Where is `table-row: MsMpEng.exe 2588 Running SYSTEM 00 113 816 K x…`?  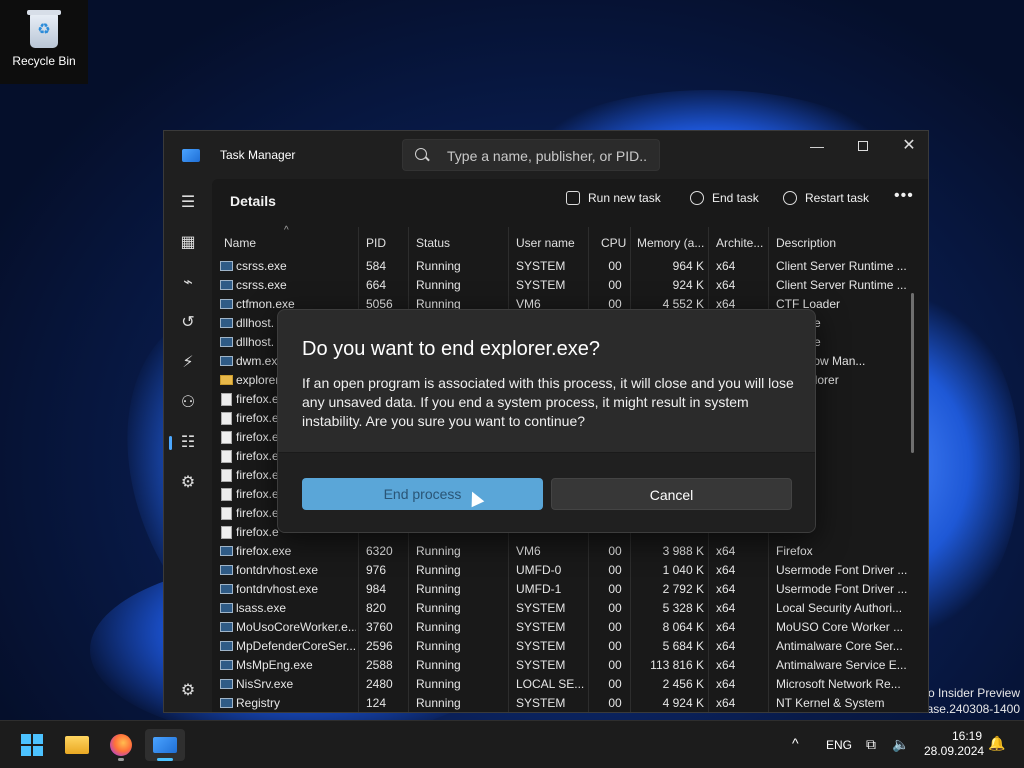 table-row: MsMpEng.exe 2588 Running SYSTEM 00 113 816 K x… is located at coordinates (565, 665).